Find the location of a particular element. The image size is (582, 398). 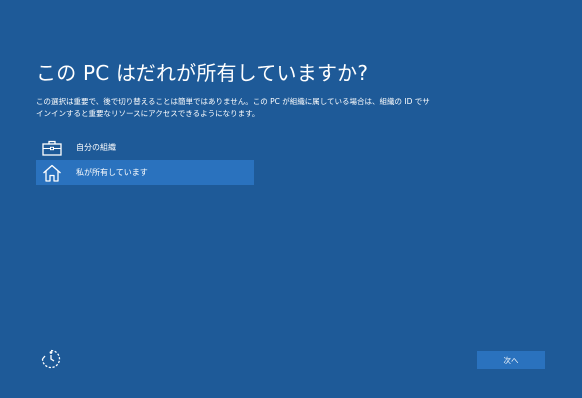

page-title: この PC はだれが所有していますか? is located at coordinates (202, 73).